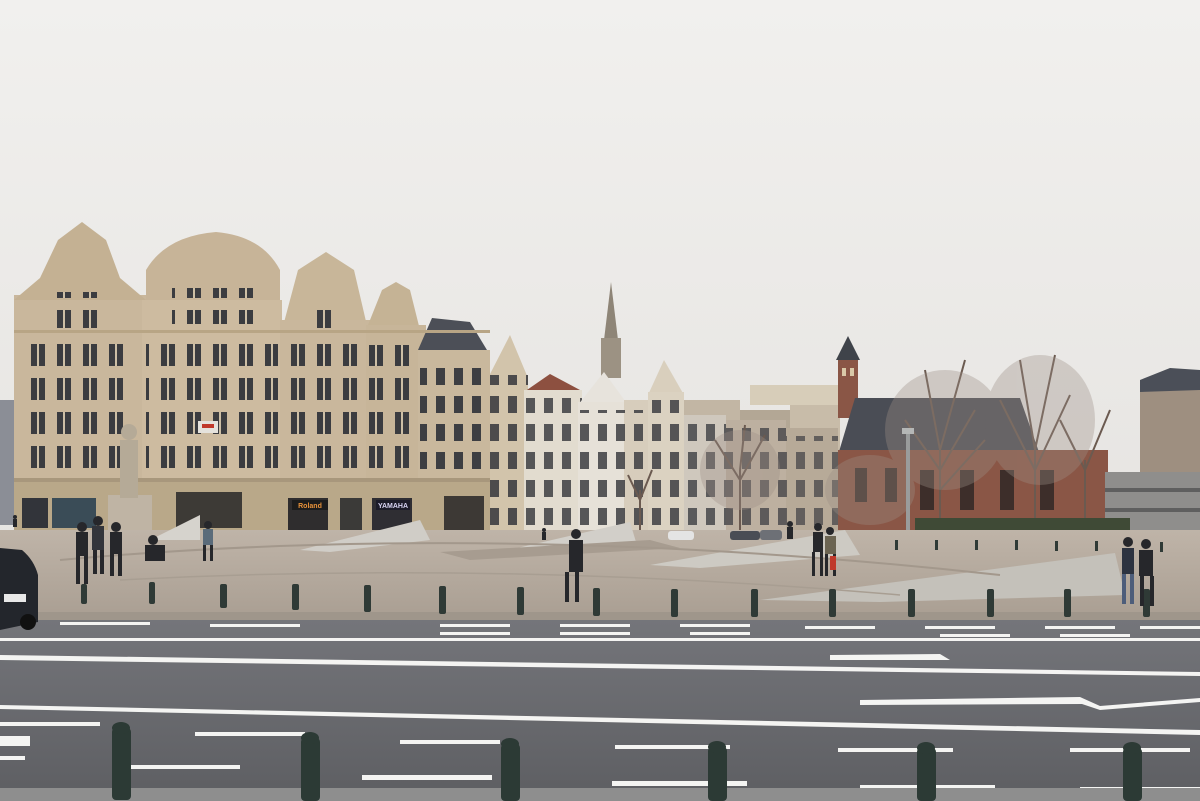 The height and width of the screenshot is (801, 1200). Describe the element at coordinates (310, 506) in the screenshot. I see `roland-sign: Roland` at that location.